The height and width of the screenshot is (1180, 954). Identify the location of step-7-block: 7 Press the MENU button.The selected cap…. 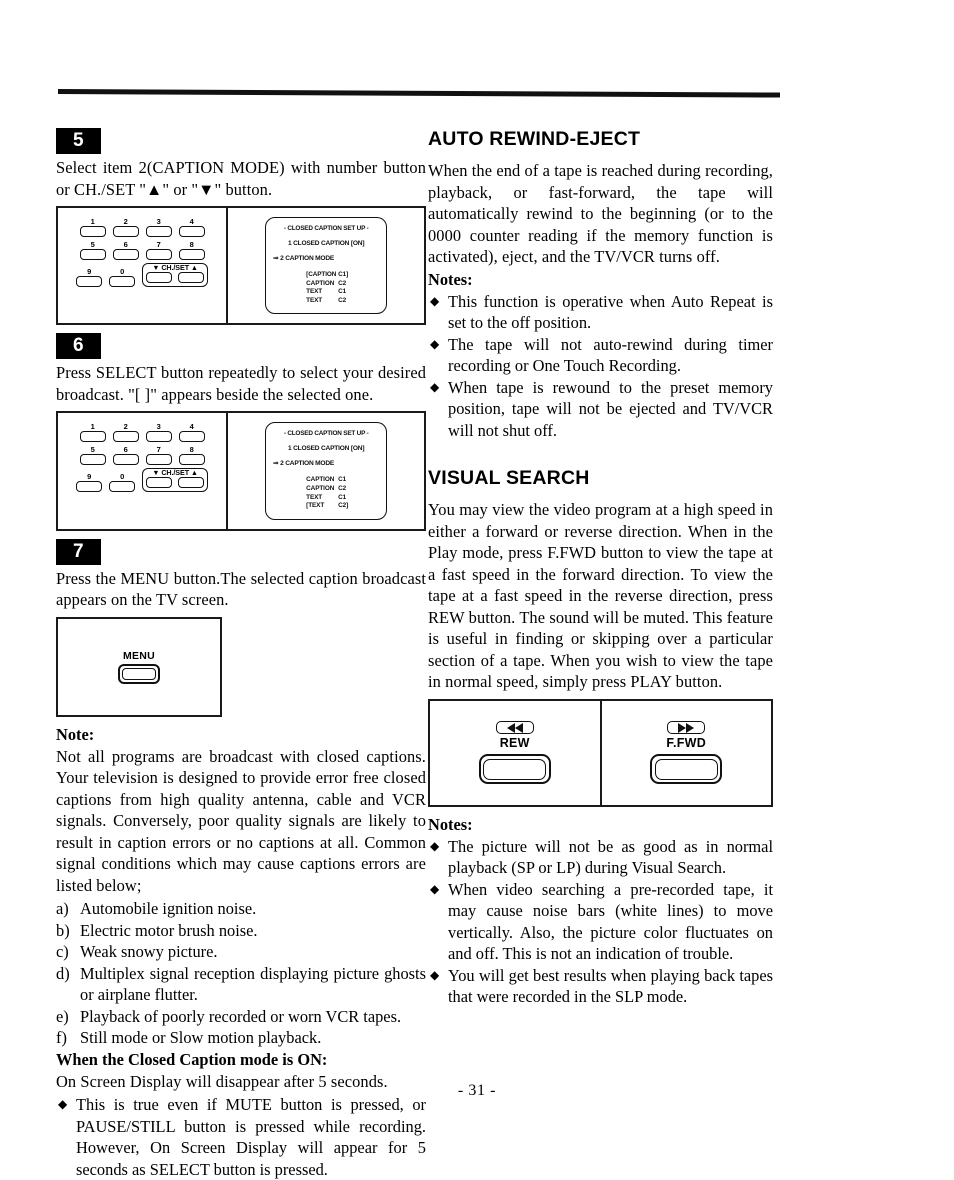
(241, 627).